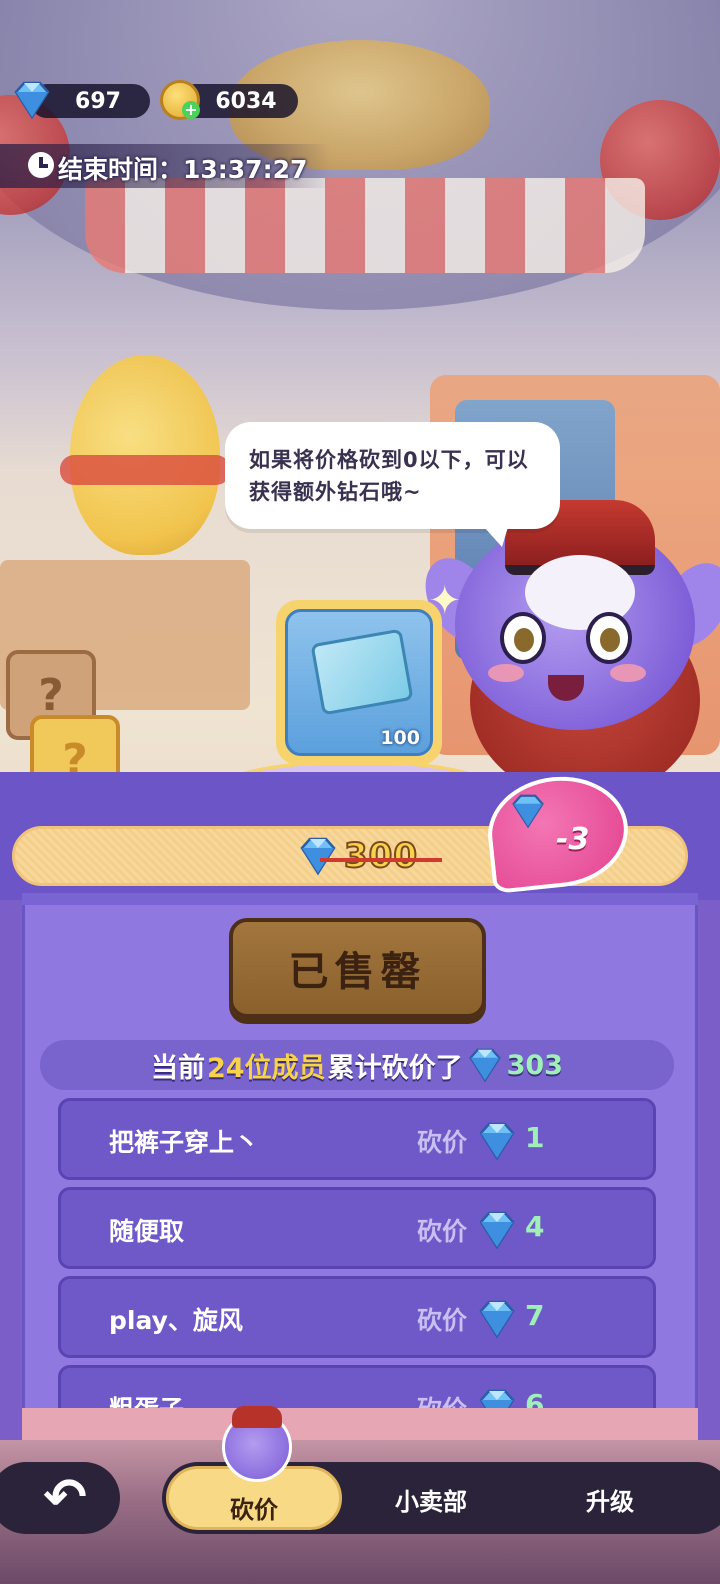  What do you see at coordinates (360, 899) in the screenshot?
I see `panel-top-edge` at bounding box center [360, 899].